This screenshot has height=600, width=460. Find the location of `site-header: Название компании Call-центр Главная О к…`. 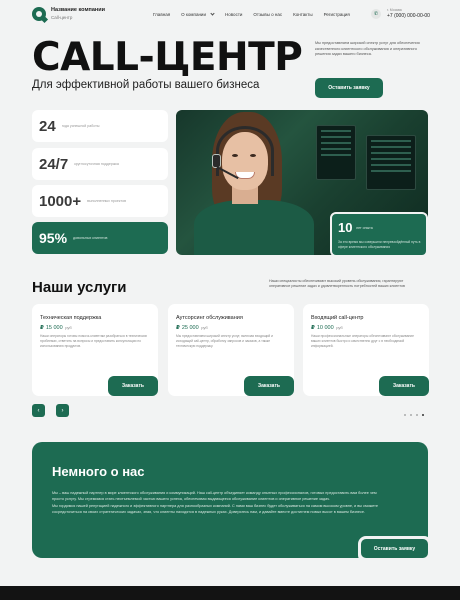

site-header: Название компании Call-центр Главная О к… is located at coordinates (230, 14).